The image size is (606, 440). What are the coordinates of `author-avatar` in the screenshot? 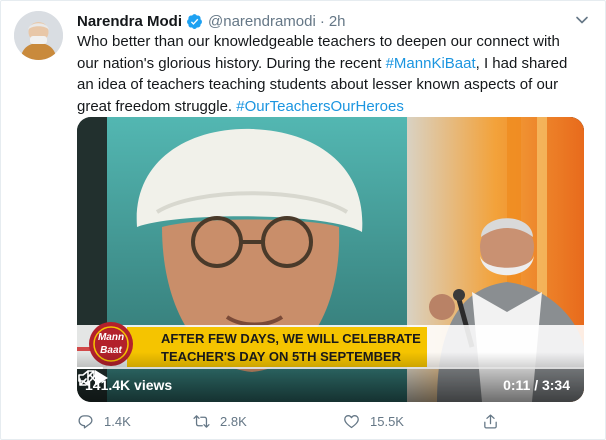 It's located at (38, 35).